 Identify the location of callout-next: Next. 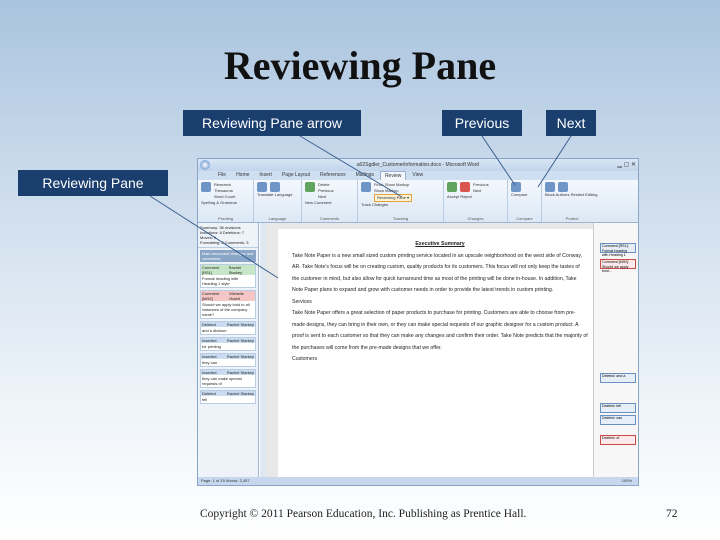
(571, 123).